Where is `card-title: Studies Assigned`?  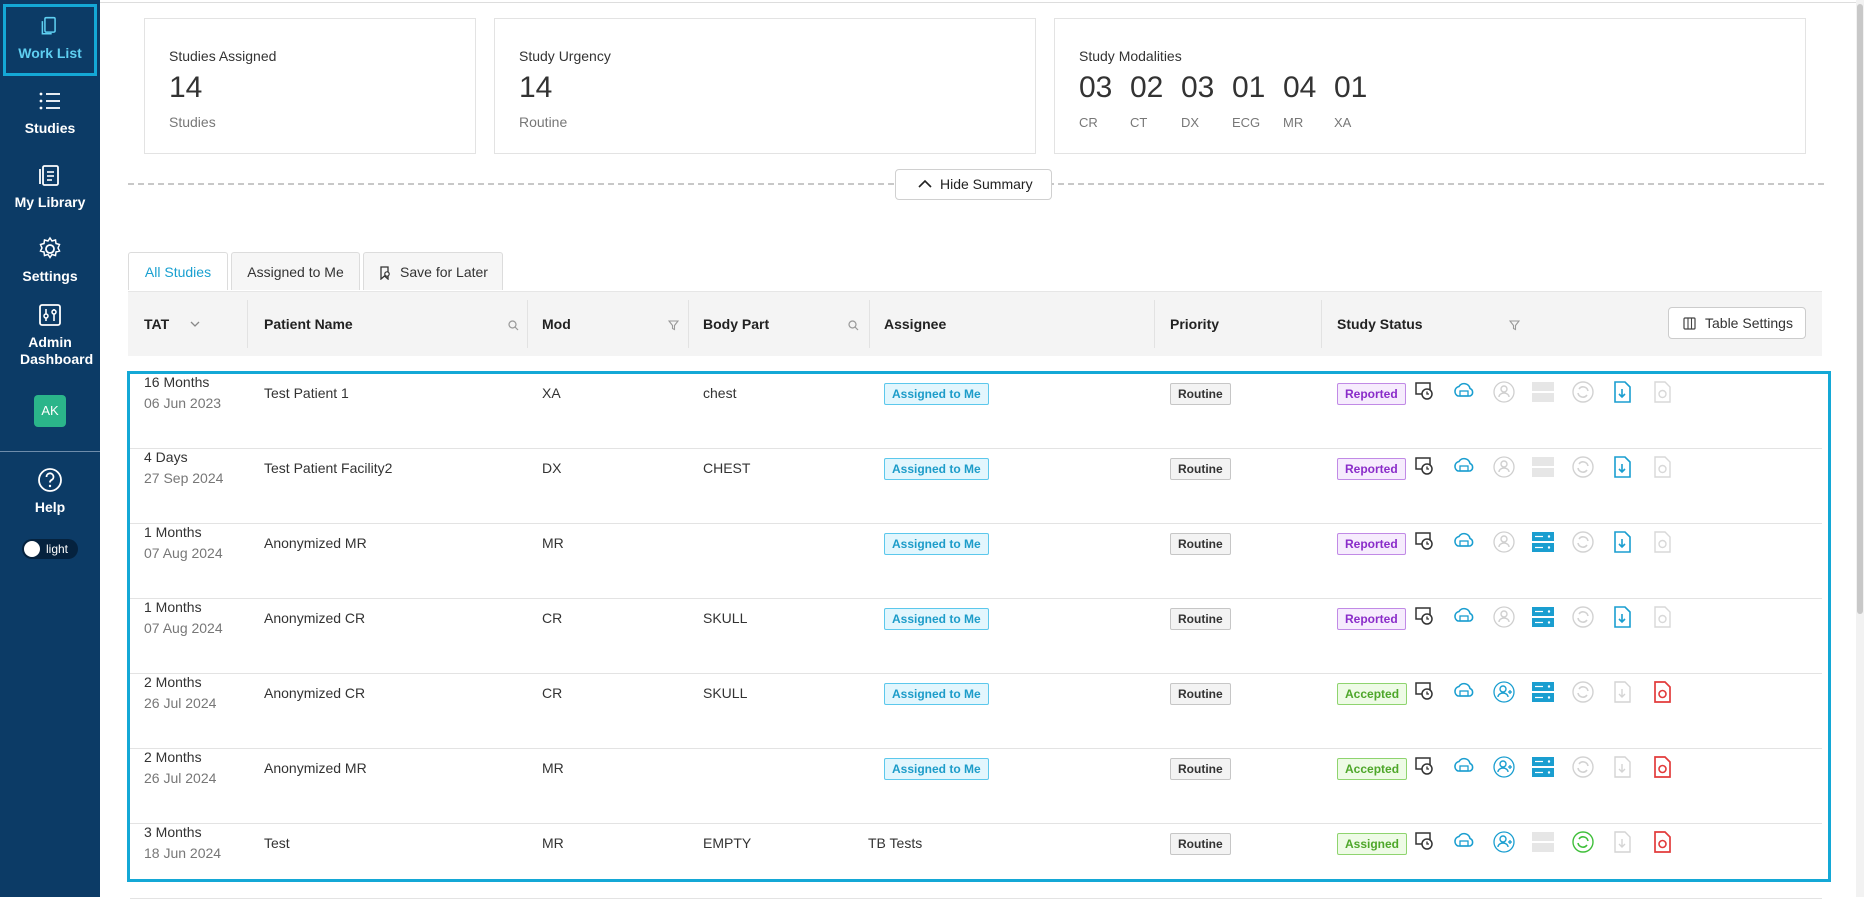
card-title: Studies Assigned is located at coordinates (223, 56).